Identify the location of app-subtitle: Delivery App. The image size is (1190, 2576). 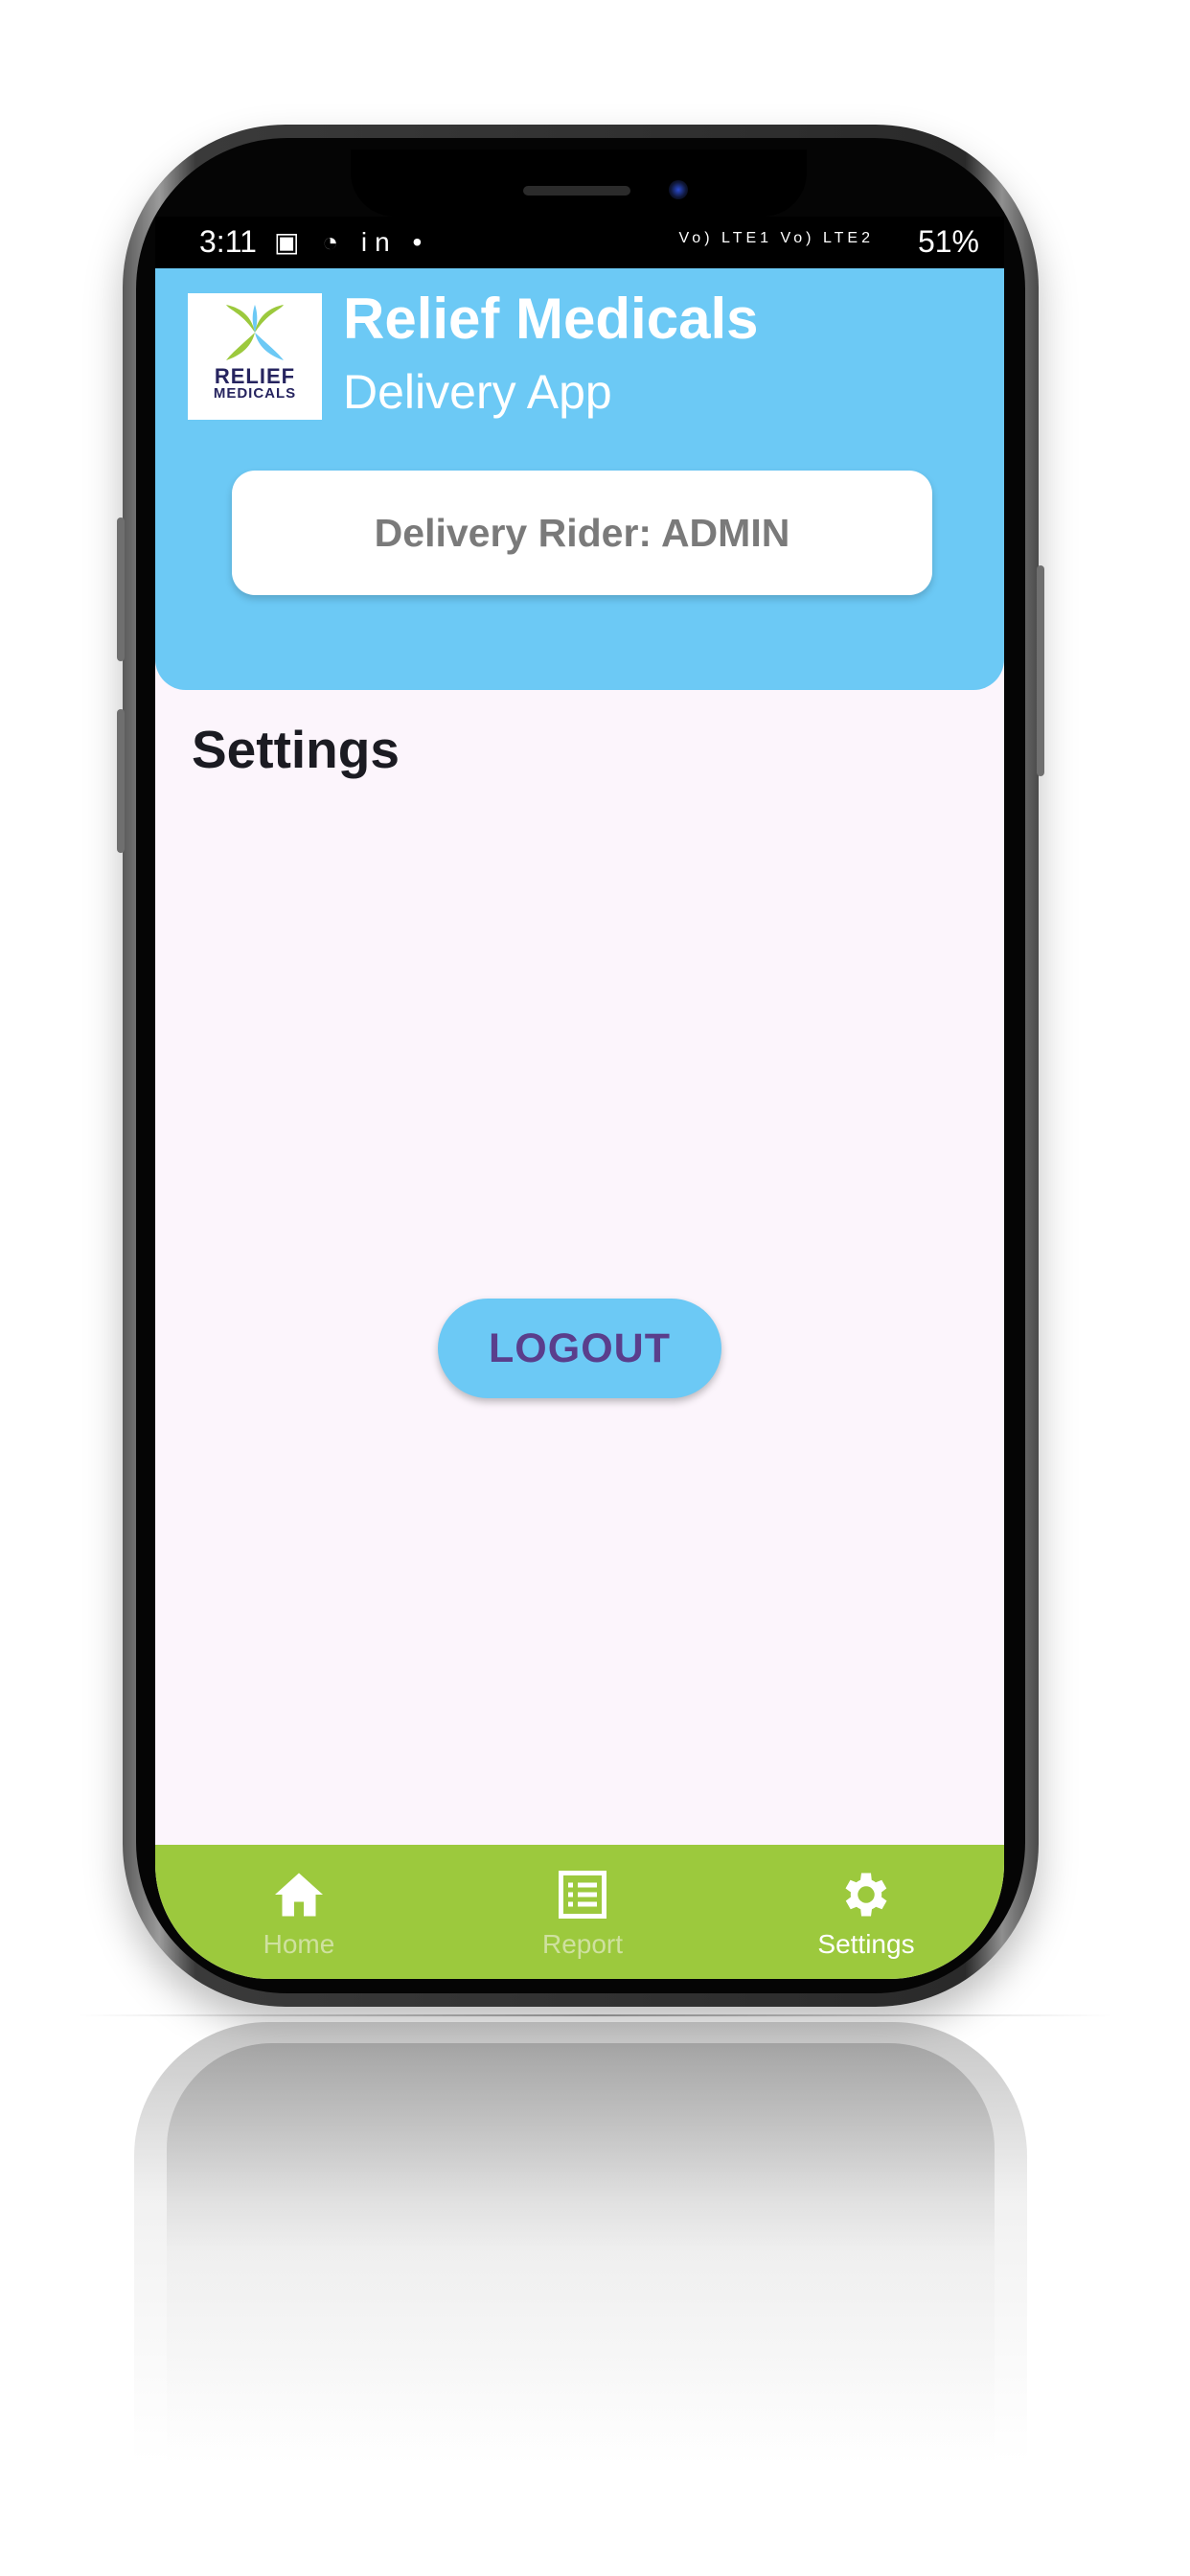
(478, 392).